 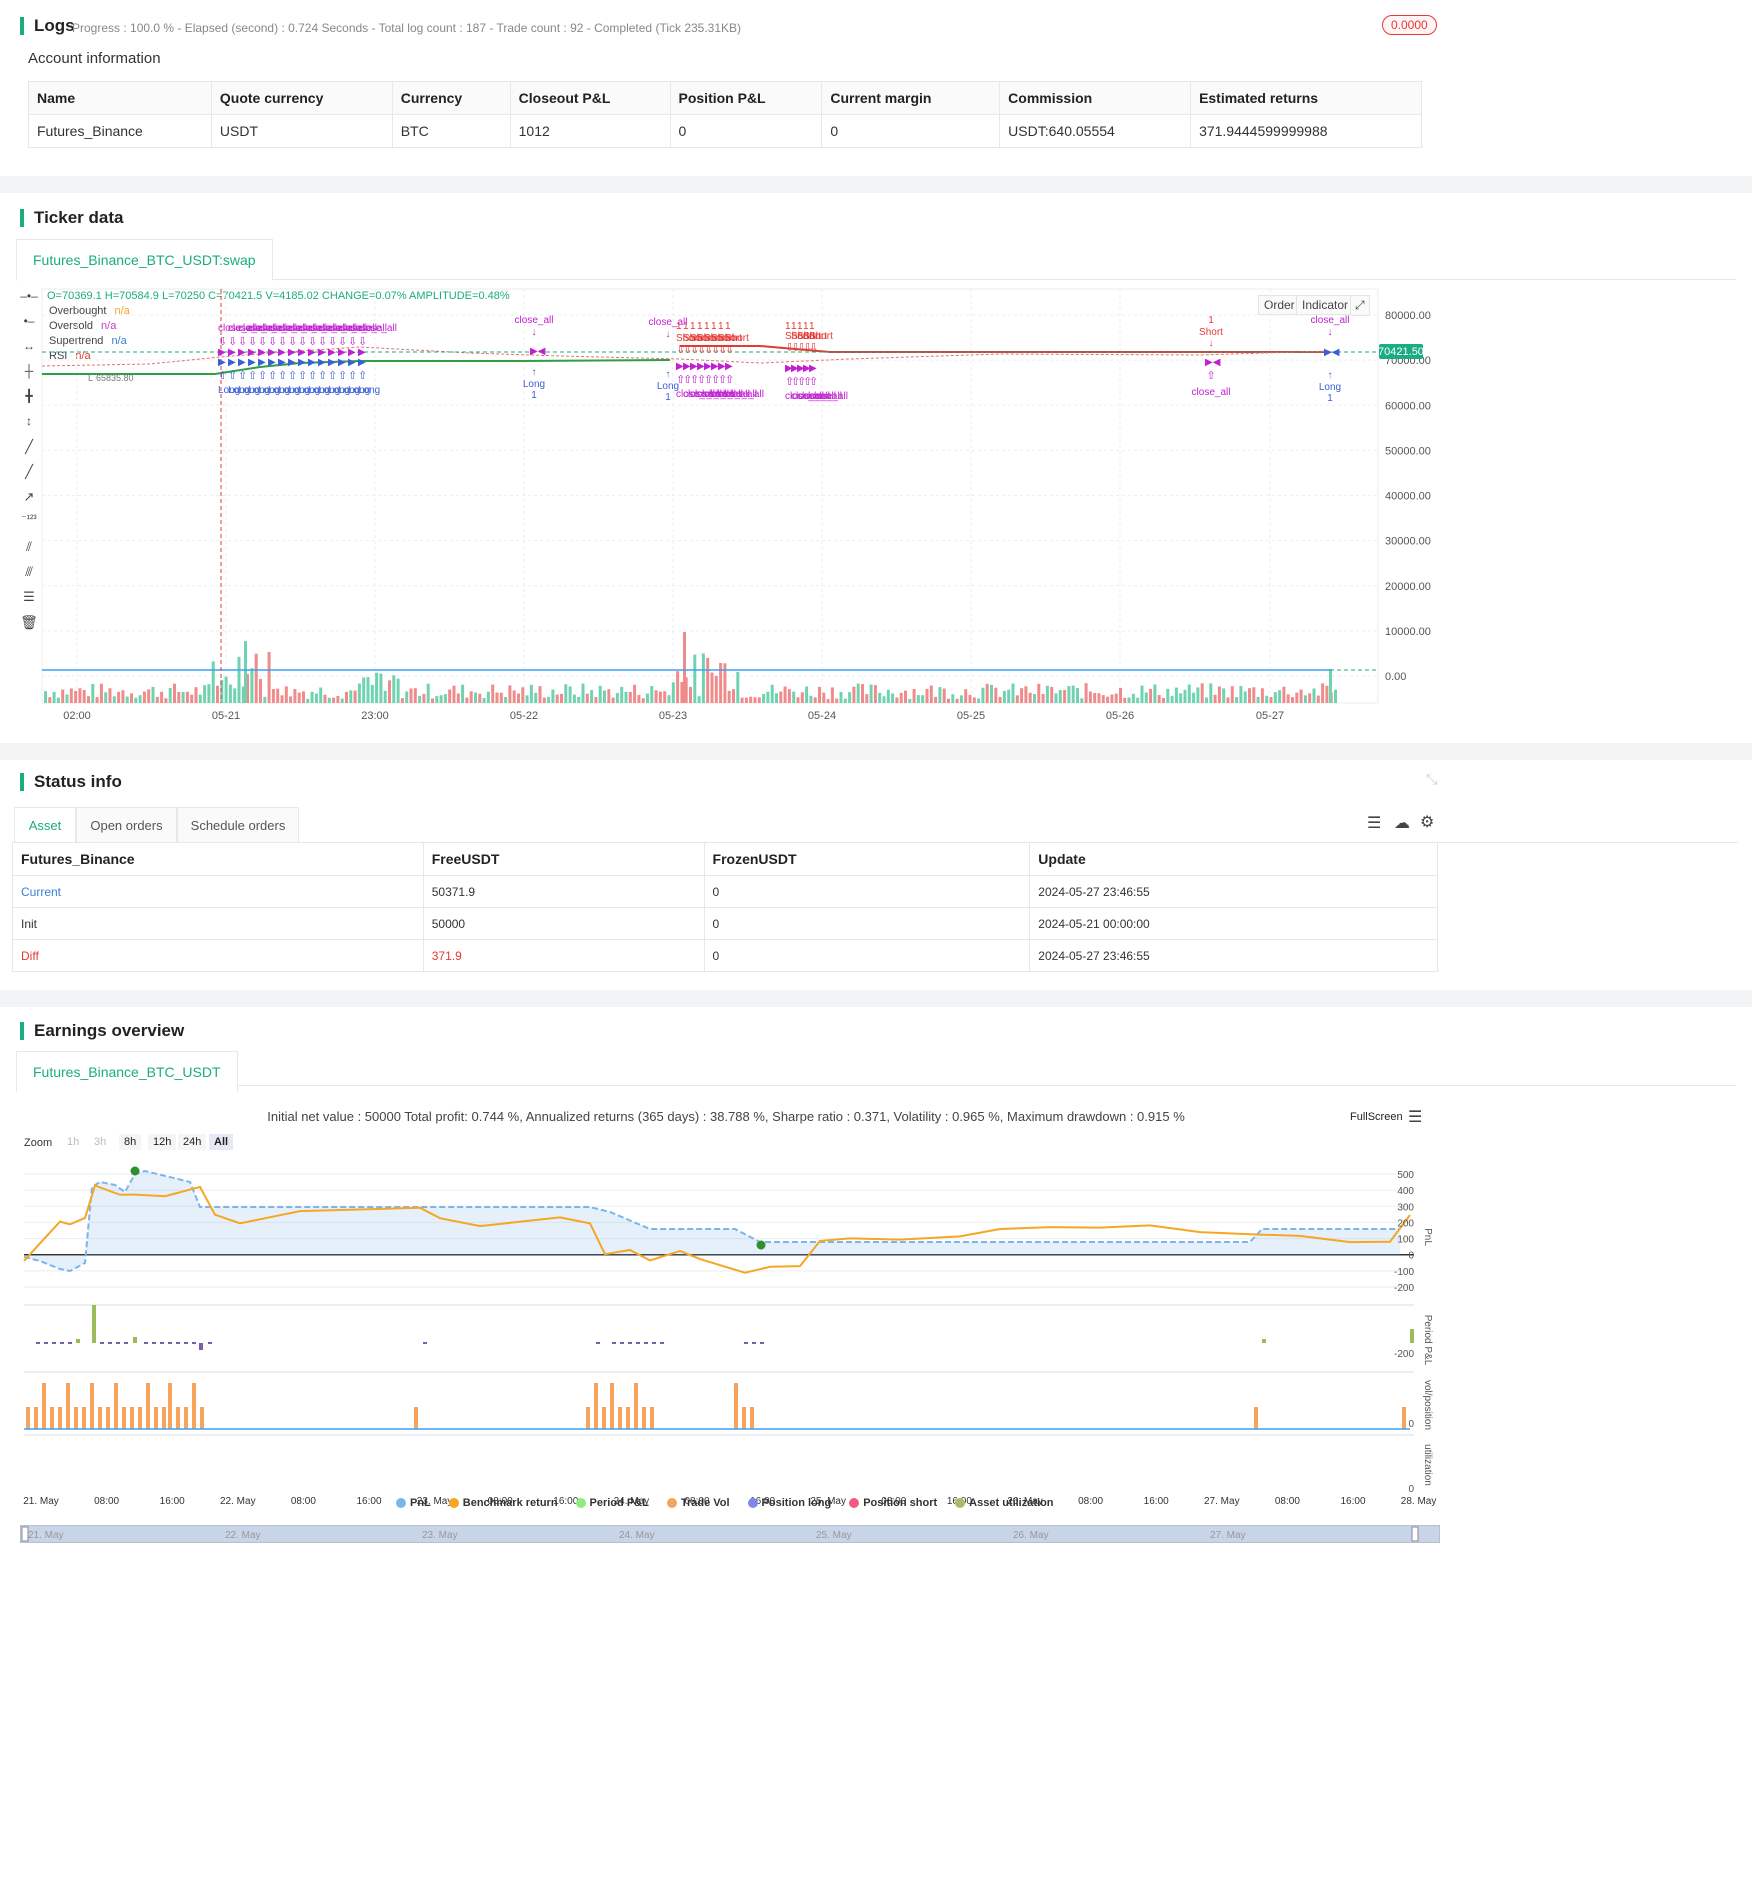 I want to click on legend-item: Benchmark return, so click(x=503, y=1503).